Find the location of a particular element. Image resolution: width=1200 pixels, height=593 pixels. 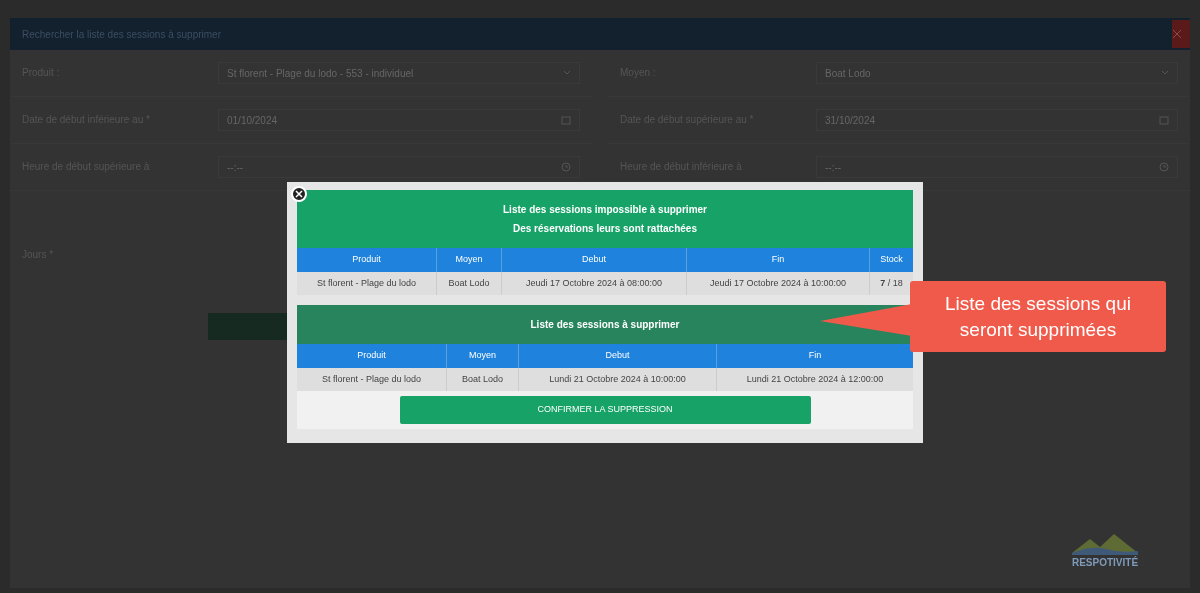

column-header: Stock is located at coordinates (891, 259).